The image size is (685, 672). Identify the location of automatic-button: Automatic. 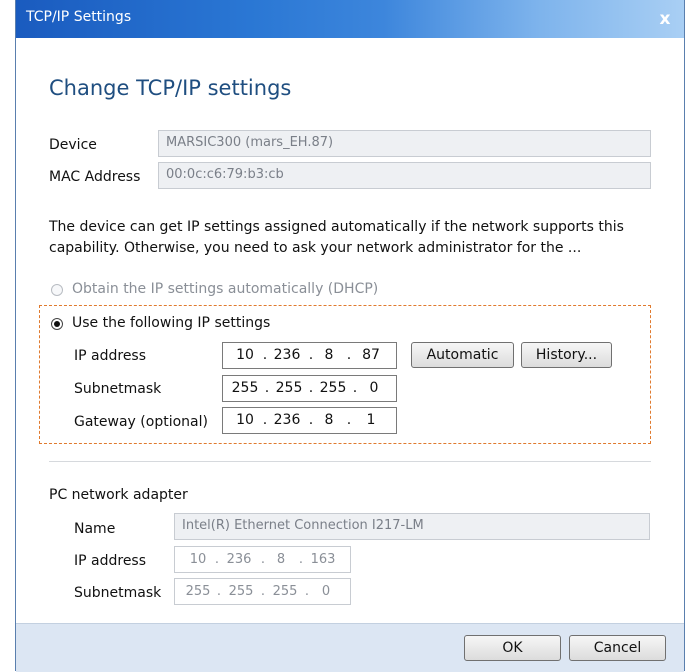
(462, 355).